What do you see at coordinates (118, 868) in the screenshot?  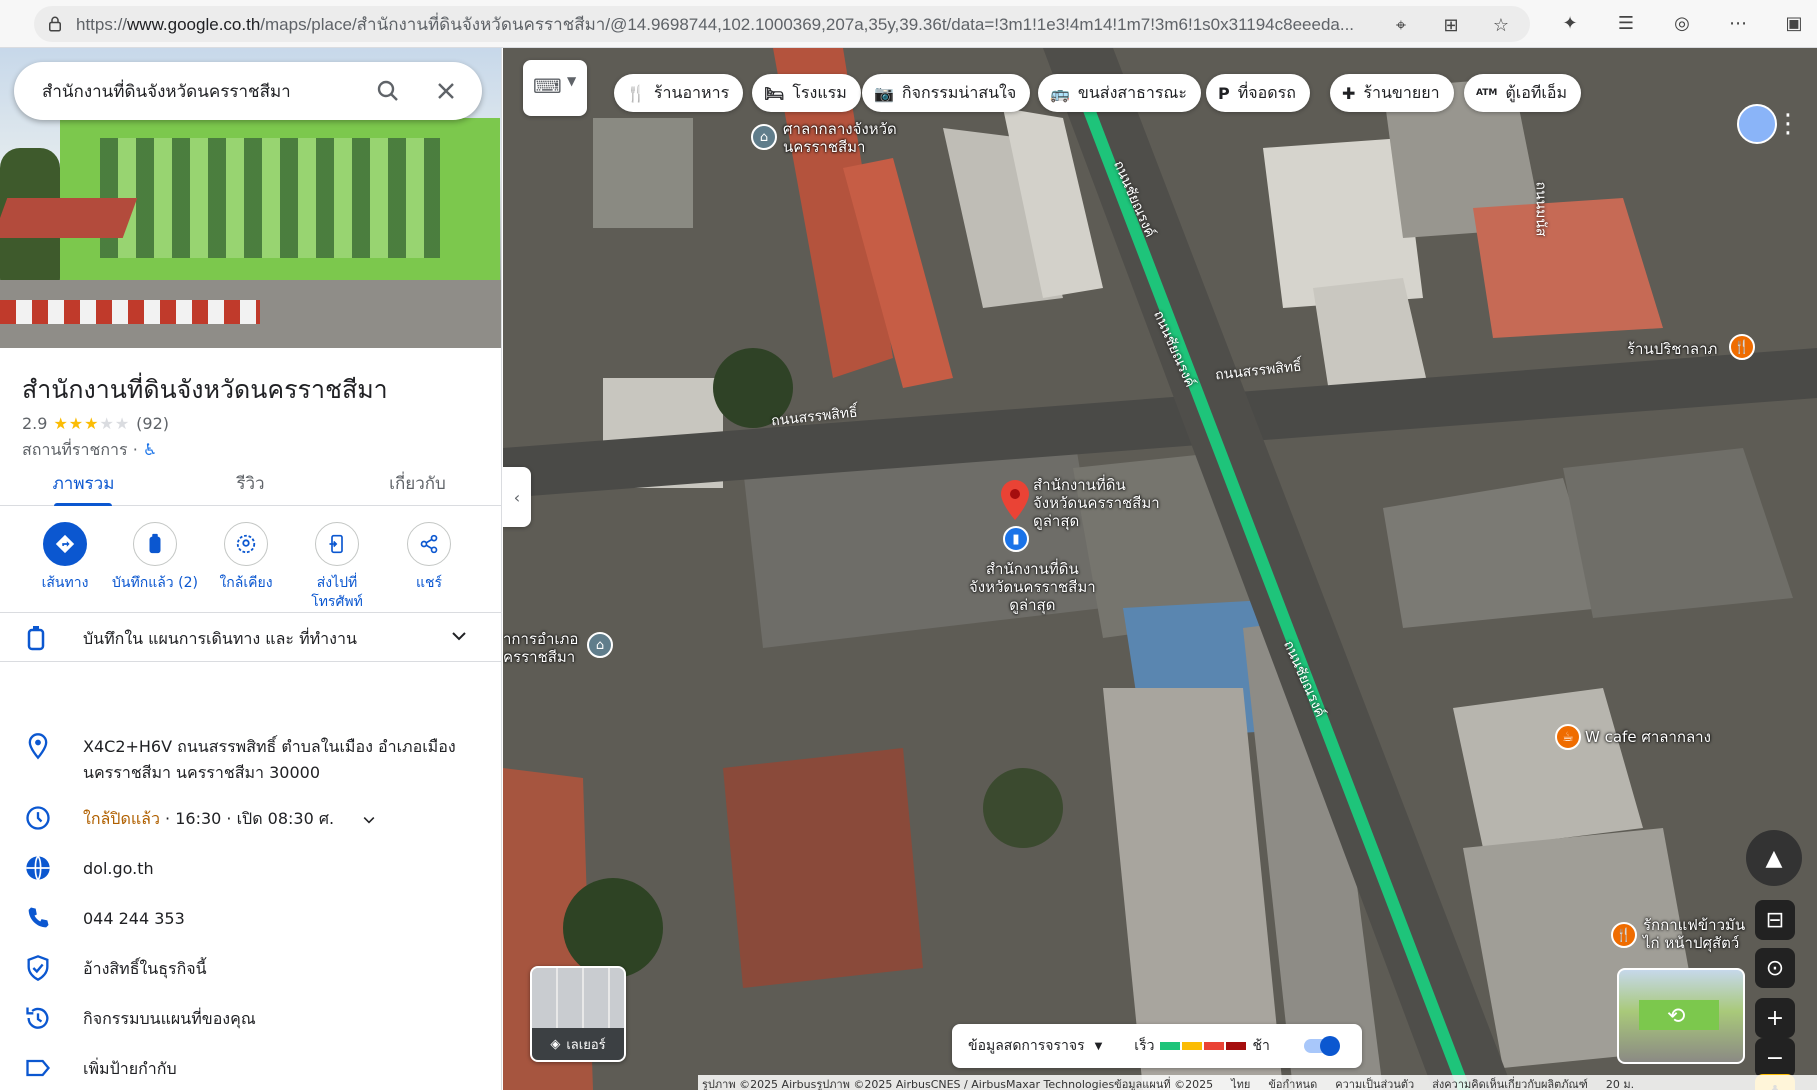 I see `website-text: dol.go.th` at bounding box center [118, 868].